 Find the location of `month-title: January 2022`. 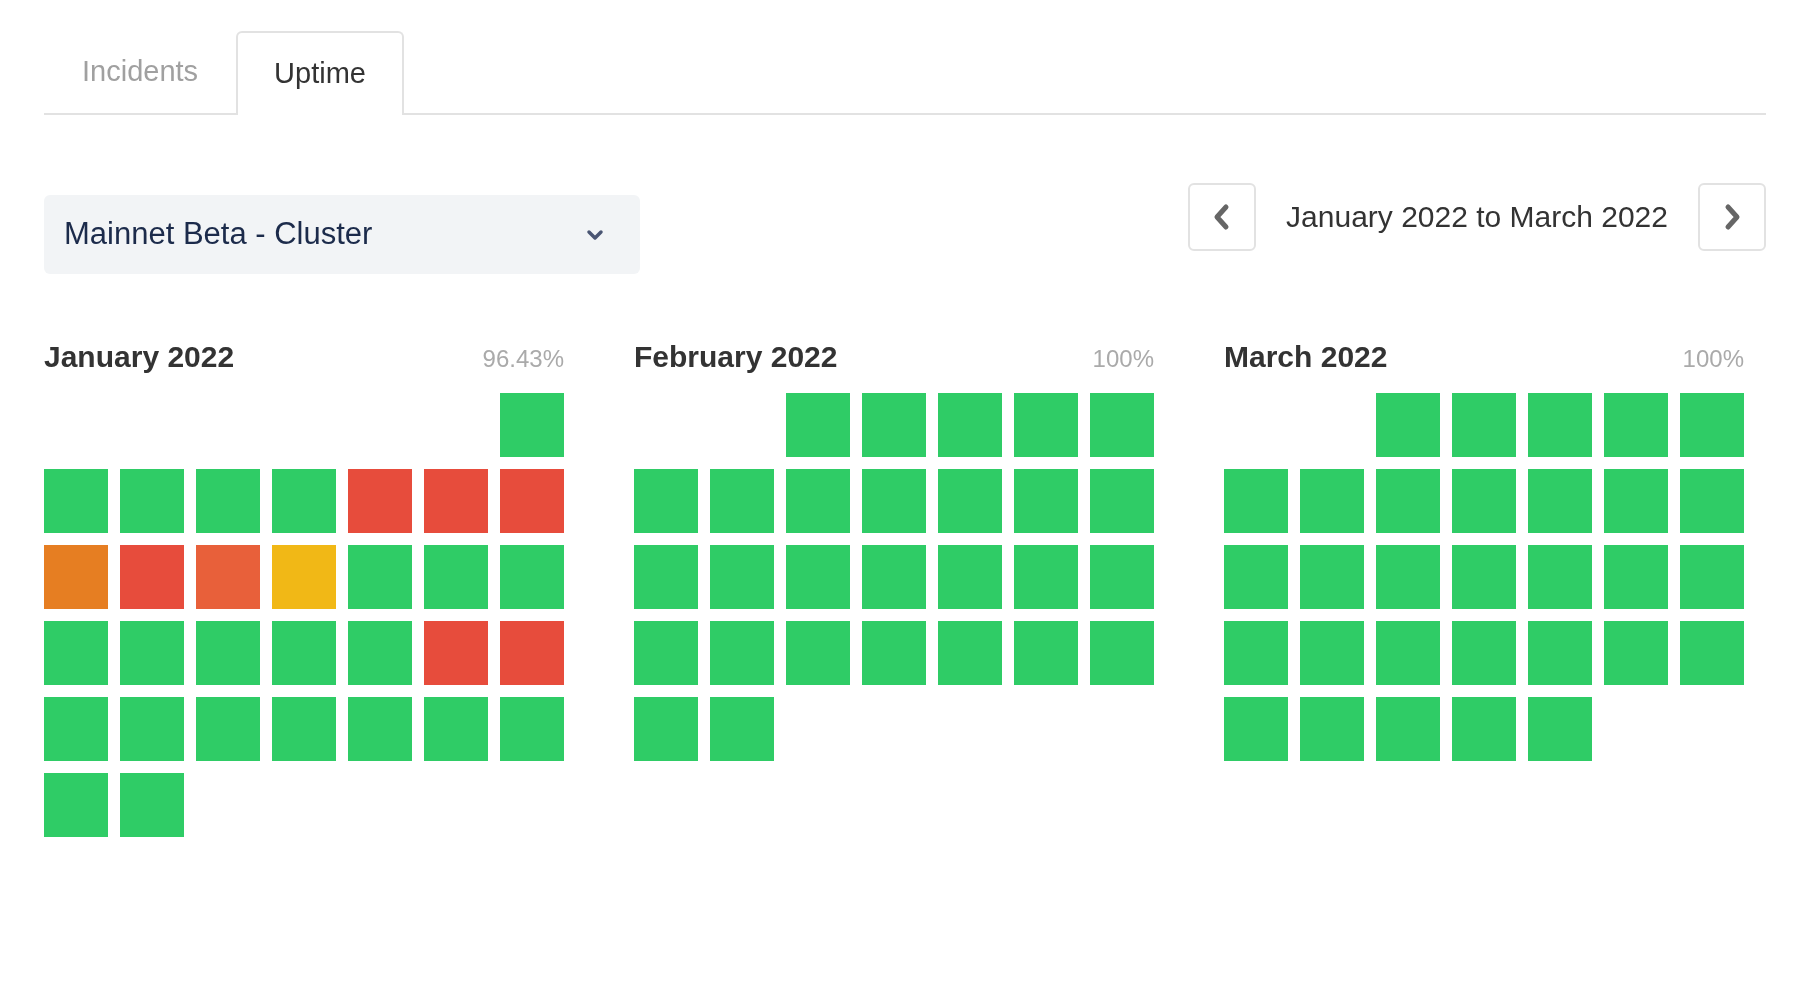

month-title: January 2022 is located at coordinates (139, 357).